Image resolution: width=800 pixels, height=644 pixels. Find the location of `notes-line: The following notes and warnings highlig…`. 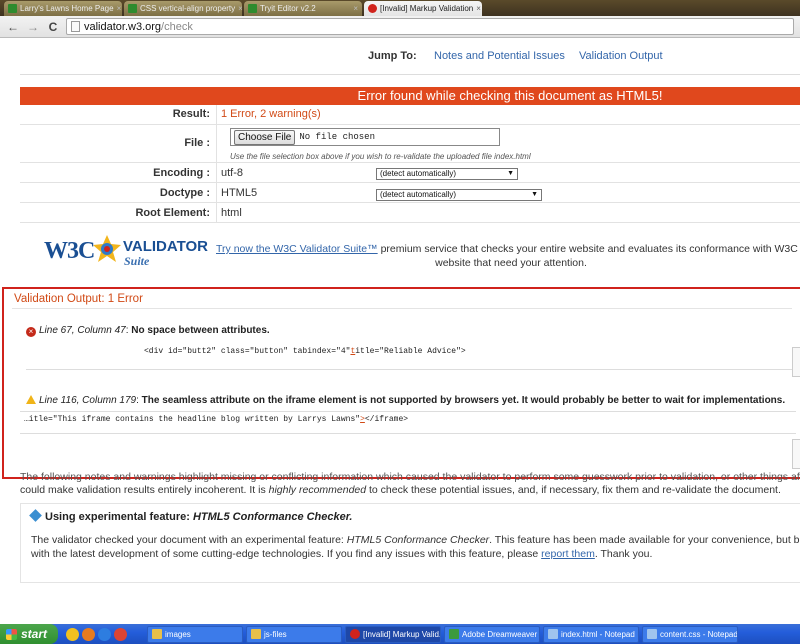

notes-line: The following notes and warnings highlig… is located at coordinates (410, 477).